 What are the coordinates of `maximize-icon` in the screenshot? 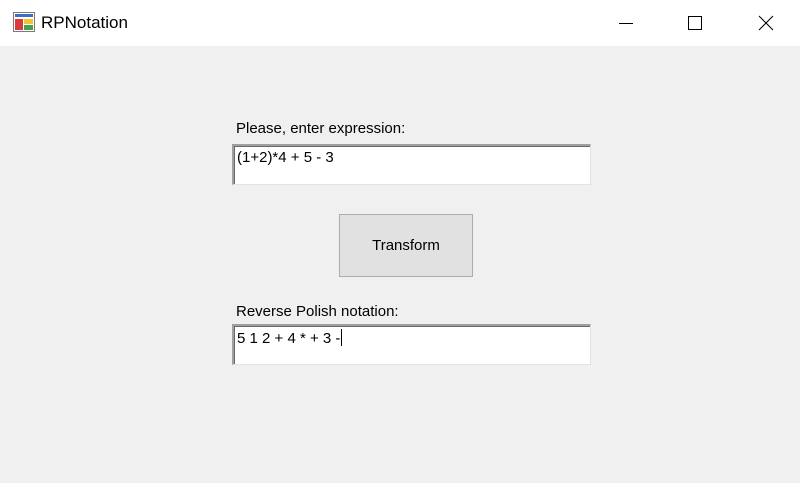 It's located at (695, 23).